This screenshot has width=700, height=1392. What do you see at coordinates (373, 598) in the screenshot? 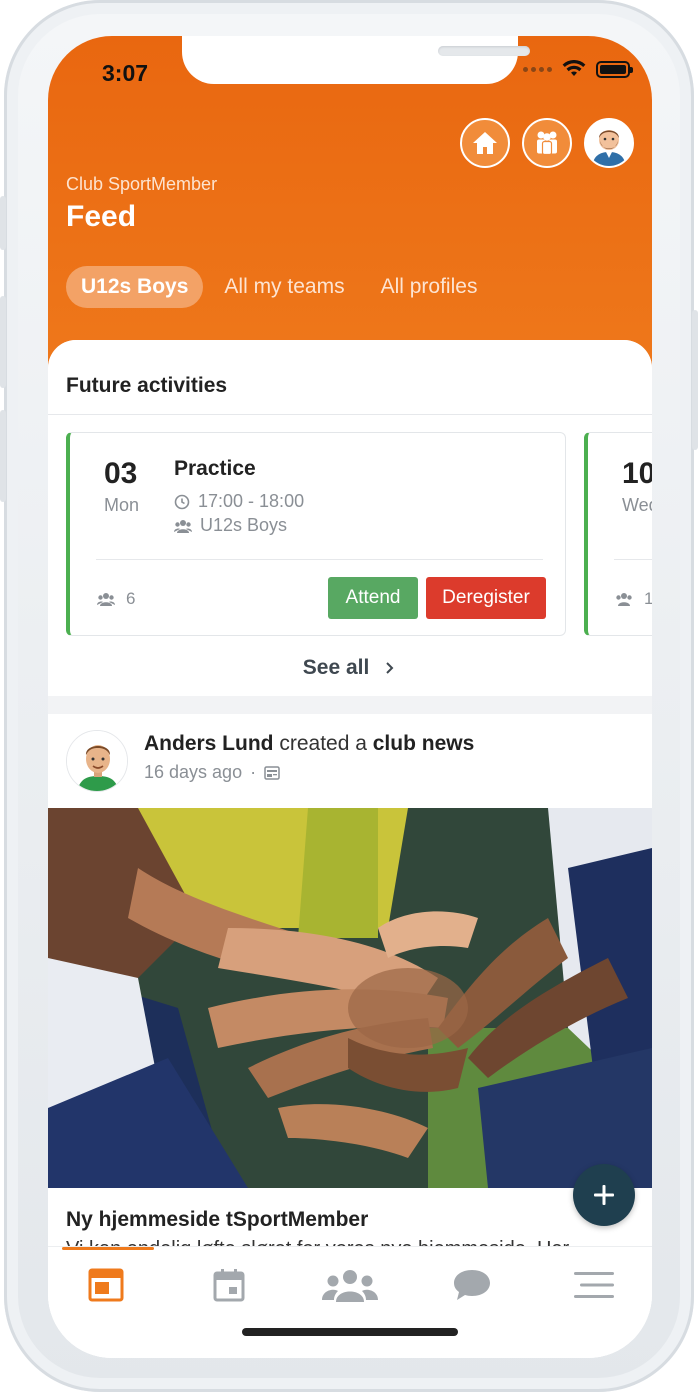
I see `attend-button: Attend` at bounding box center [373, 598].